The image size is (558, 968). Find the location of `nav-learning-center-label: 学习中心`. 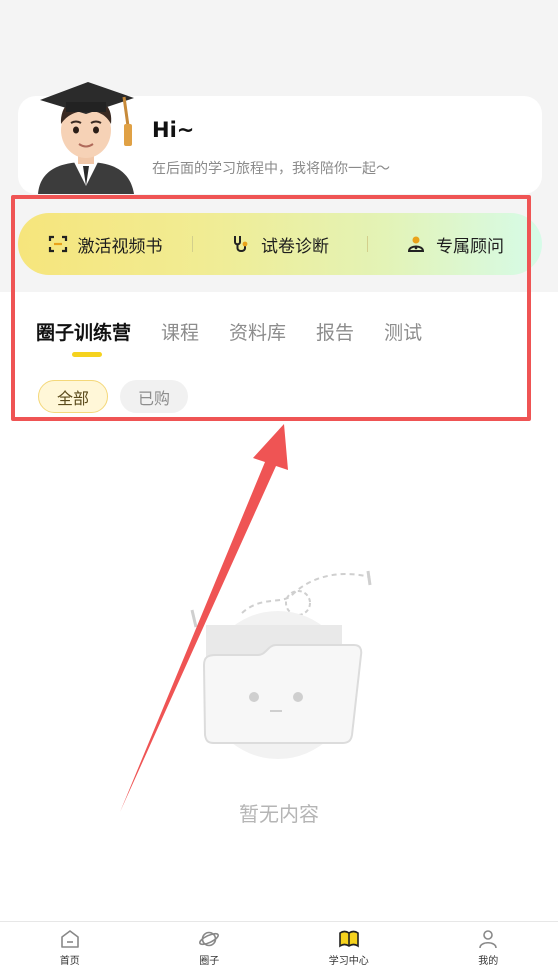

nav-learning-center-label: 学习中心 is located at coordinates (348, 961).